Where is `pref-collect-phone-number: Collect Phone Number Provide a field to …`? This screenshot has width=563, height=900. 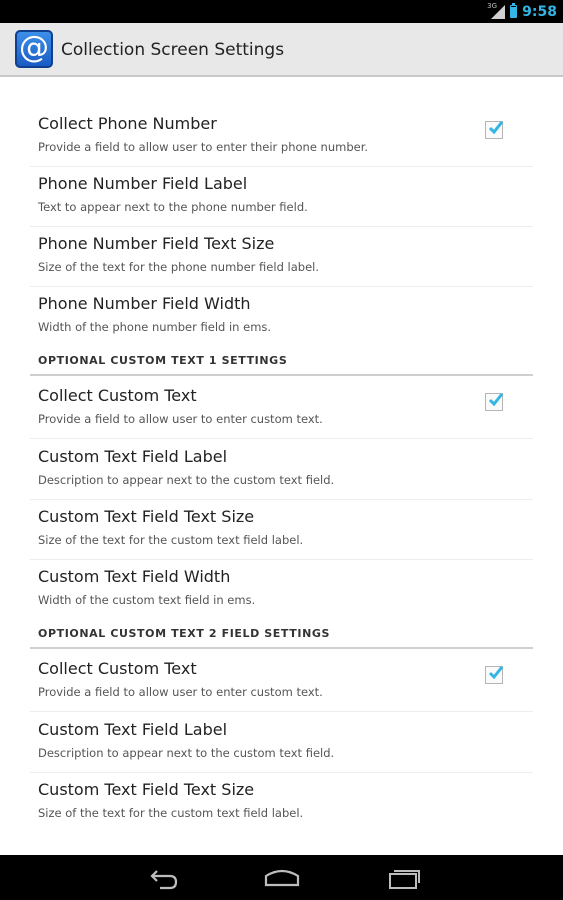 pref-collect-phone-number: Collect Phone Number Provide a field to … is located at coordinates (281, 137).